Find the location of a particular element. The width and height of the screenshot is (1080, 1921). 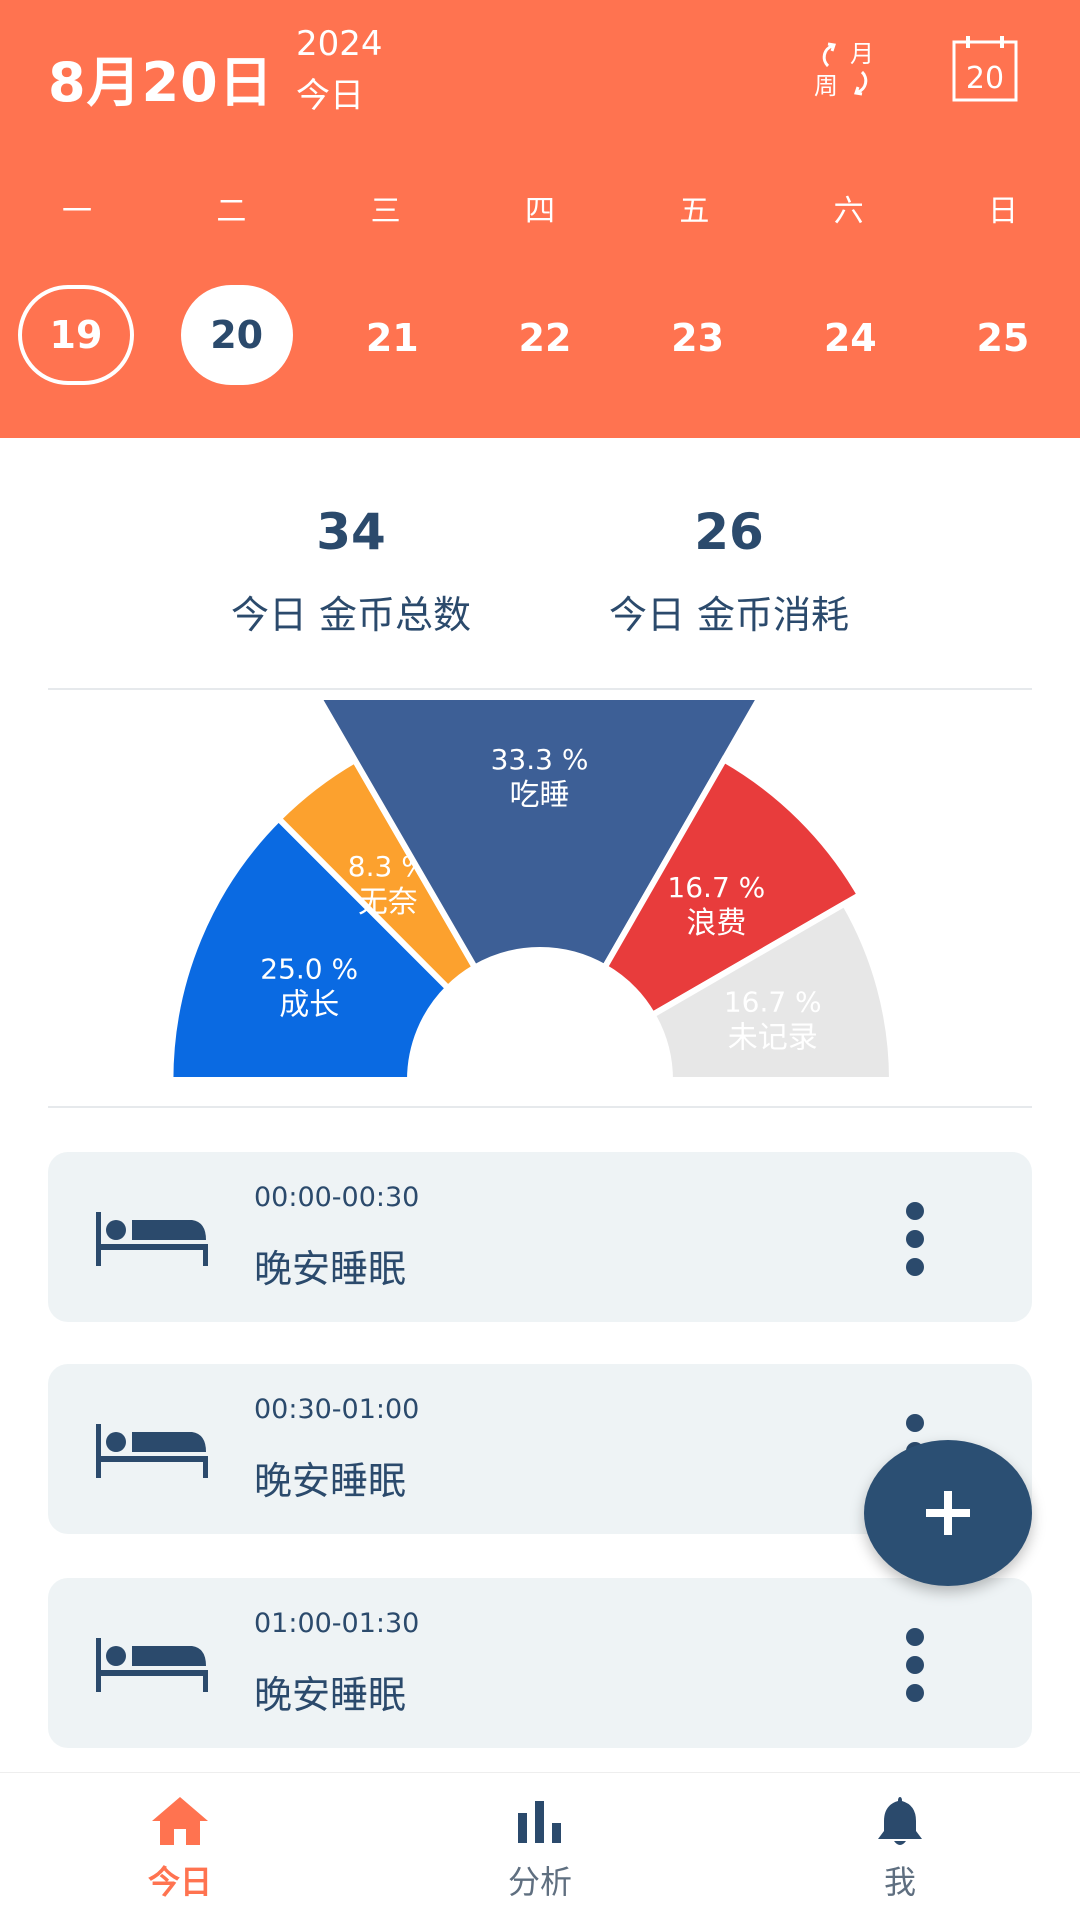

bell-icon is located at coordinates (900, 1821).